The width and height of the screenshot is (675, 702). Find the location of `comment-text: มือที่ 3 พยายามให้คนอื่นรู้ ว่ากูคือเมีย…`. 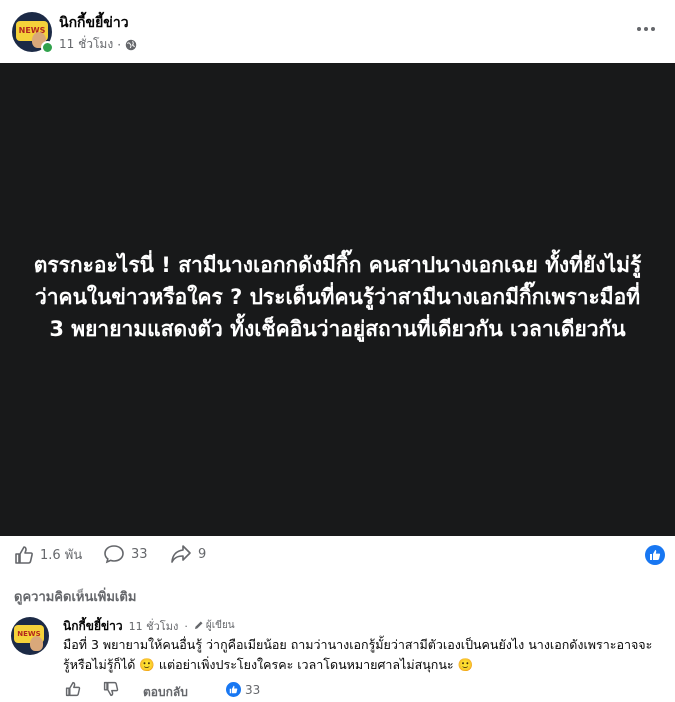

comment-text: มือที่ 3 พยายามให้คนอื่นรู้ ว่ากูคือเมีย… is located at coordinates (358, 654).